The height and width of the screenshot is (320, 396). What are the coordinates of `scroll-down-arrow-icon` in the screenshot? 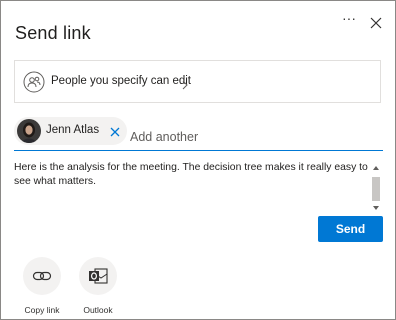 It's located at (376, 208).